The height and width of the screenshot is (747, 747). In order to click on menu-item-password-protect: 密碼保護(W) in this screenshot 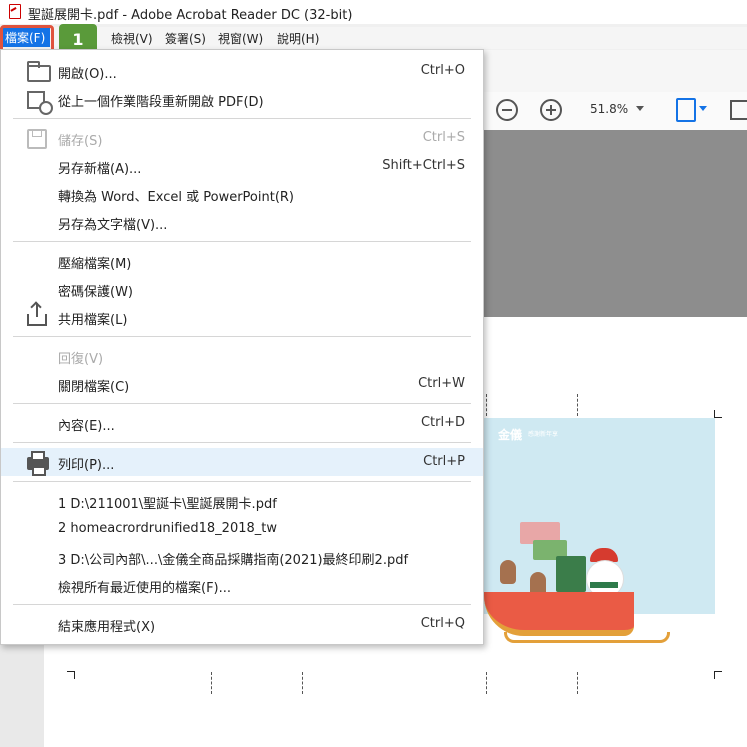, I will do `click(242, 289)`.